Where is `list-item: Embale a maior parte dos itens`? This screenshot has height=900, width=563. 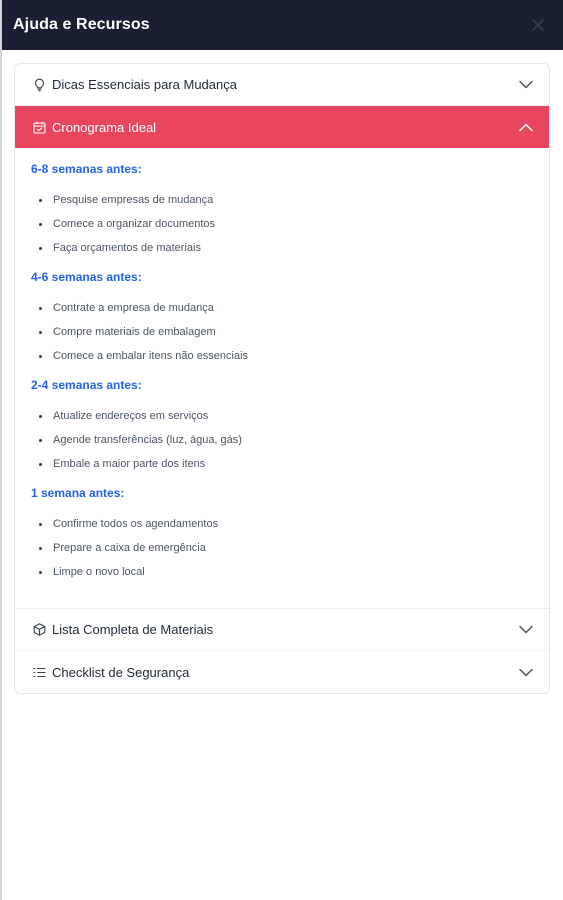
list-item: Embale a maior parte dos itens is located at coordinates (286, 464).